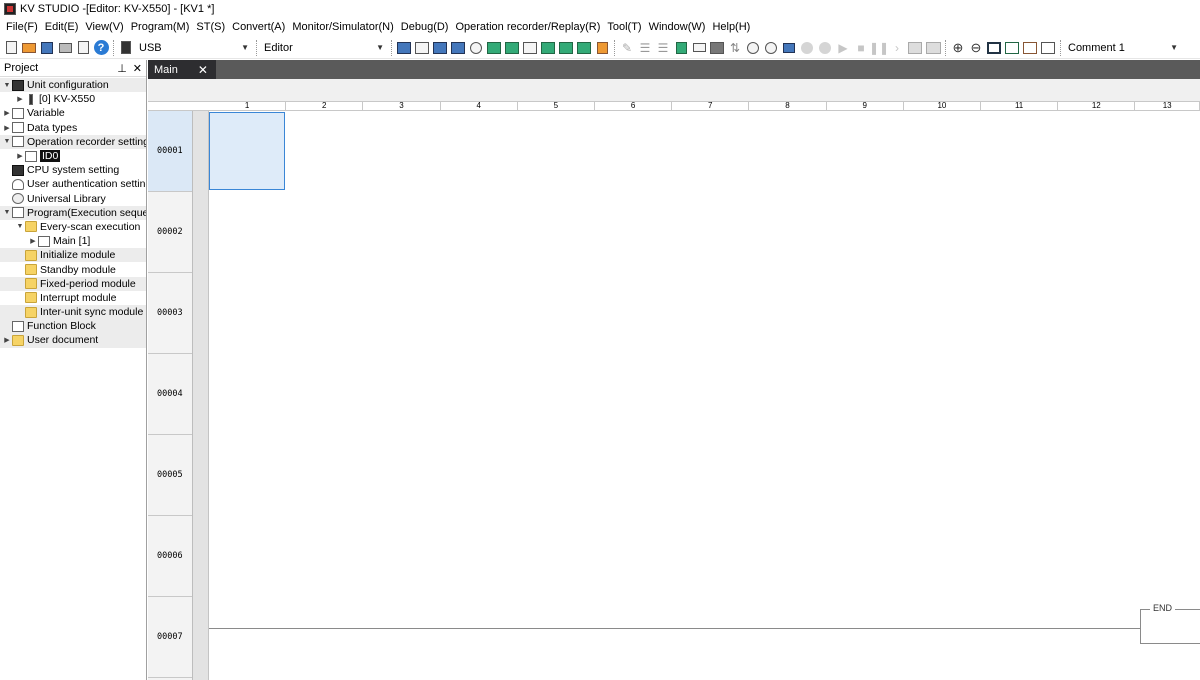 The image size is (1200, 680). Describe the element at coordinates (47, 48) in the screenshot. I see `save-icon` at that location.